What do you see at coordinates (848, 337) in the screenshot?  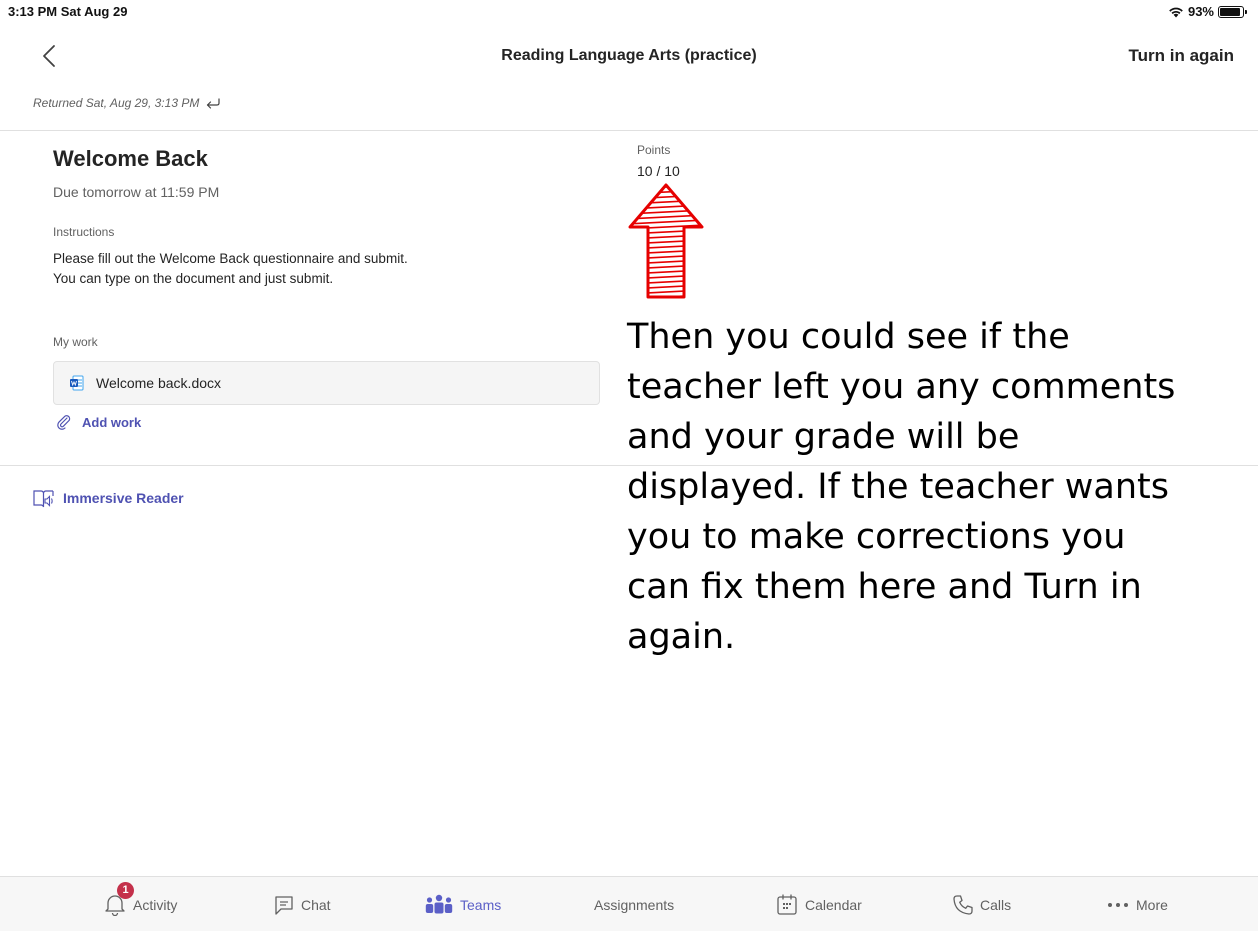 I see `annotation-line: Then you could see if the` at bounding box center [848, 337].